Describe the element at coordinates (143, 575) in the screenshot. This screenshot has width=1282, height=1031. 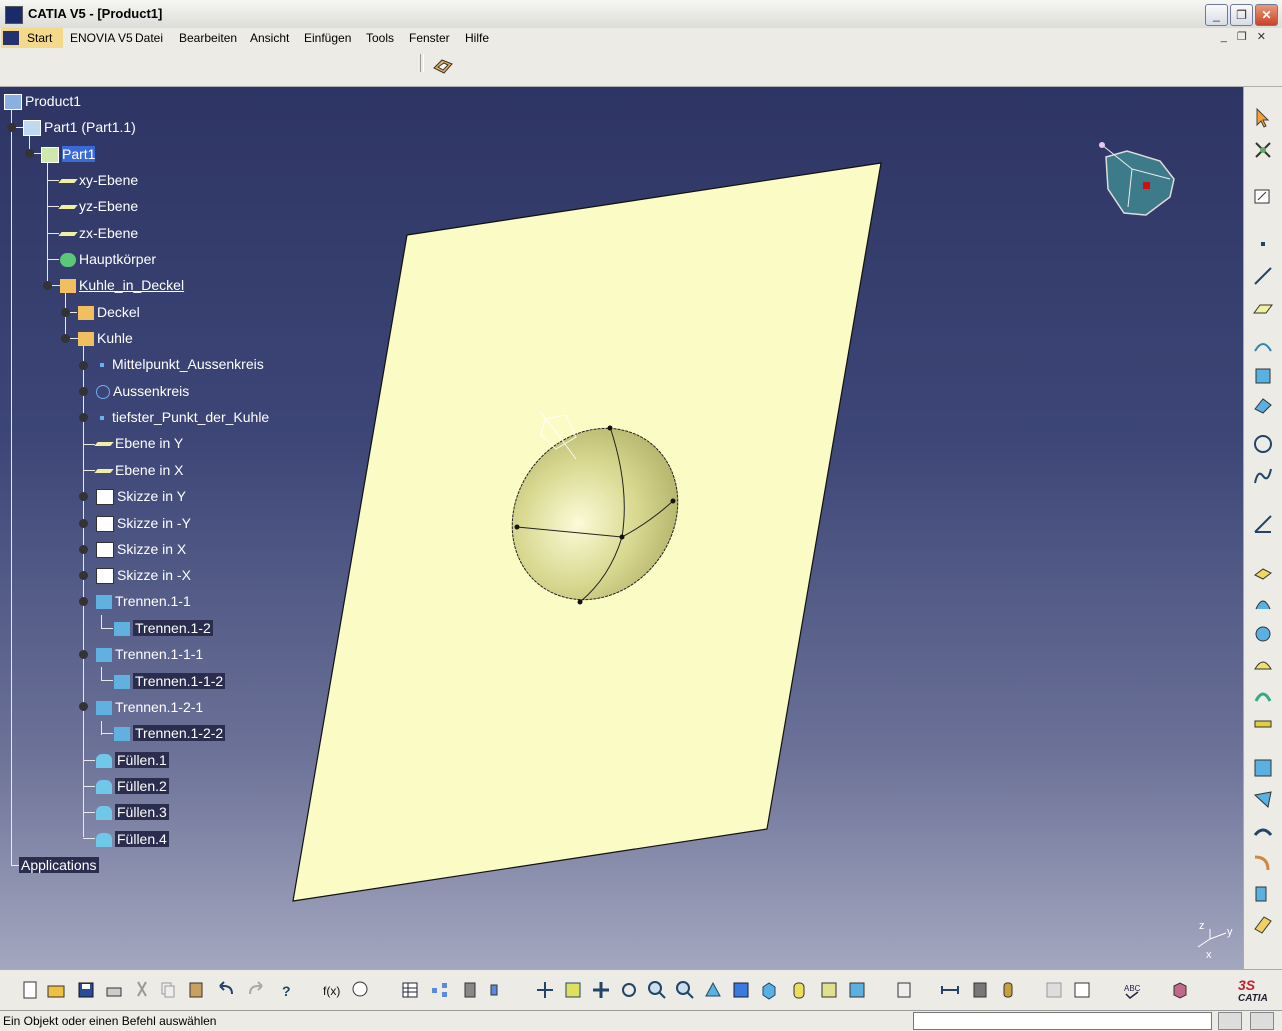
I see `tree-node-sketch-neg-x: Skizze in -X` at that location.